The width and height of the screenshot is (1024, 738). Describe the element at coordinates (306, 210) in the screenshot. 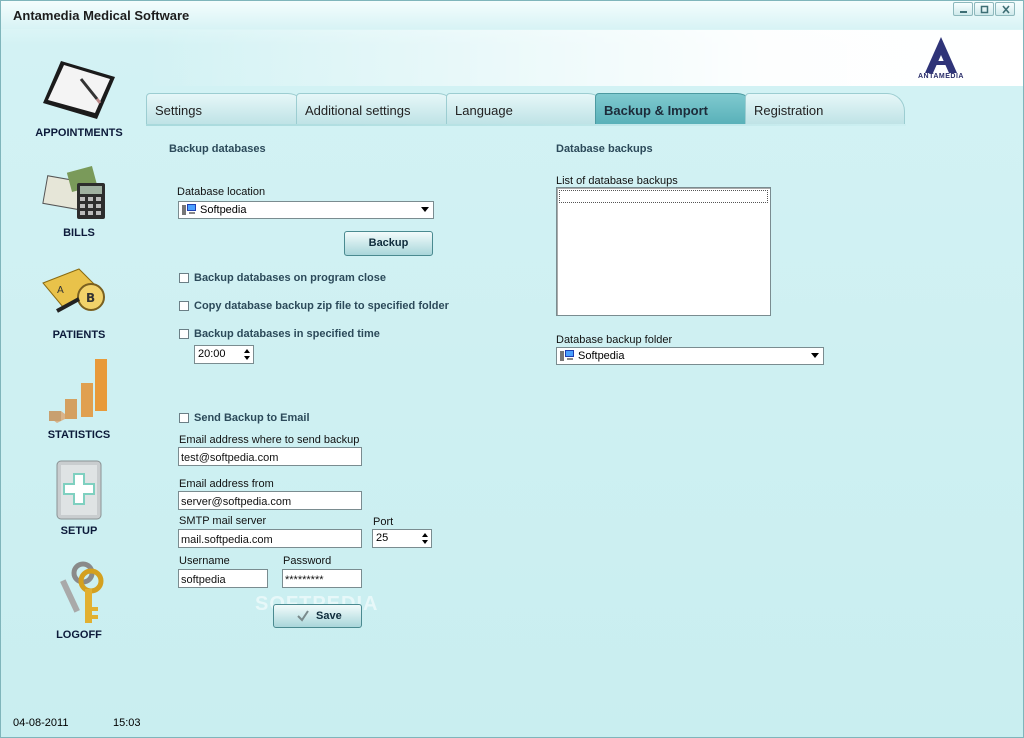

I see `db-location-select: Softpedia` at that location.